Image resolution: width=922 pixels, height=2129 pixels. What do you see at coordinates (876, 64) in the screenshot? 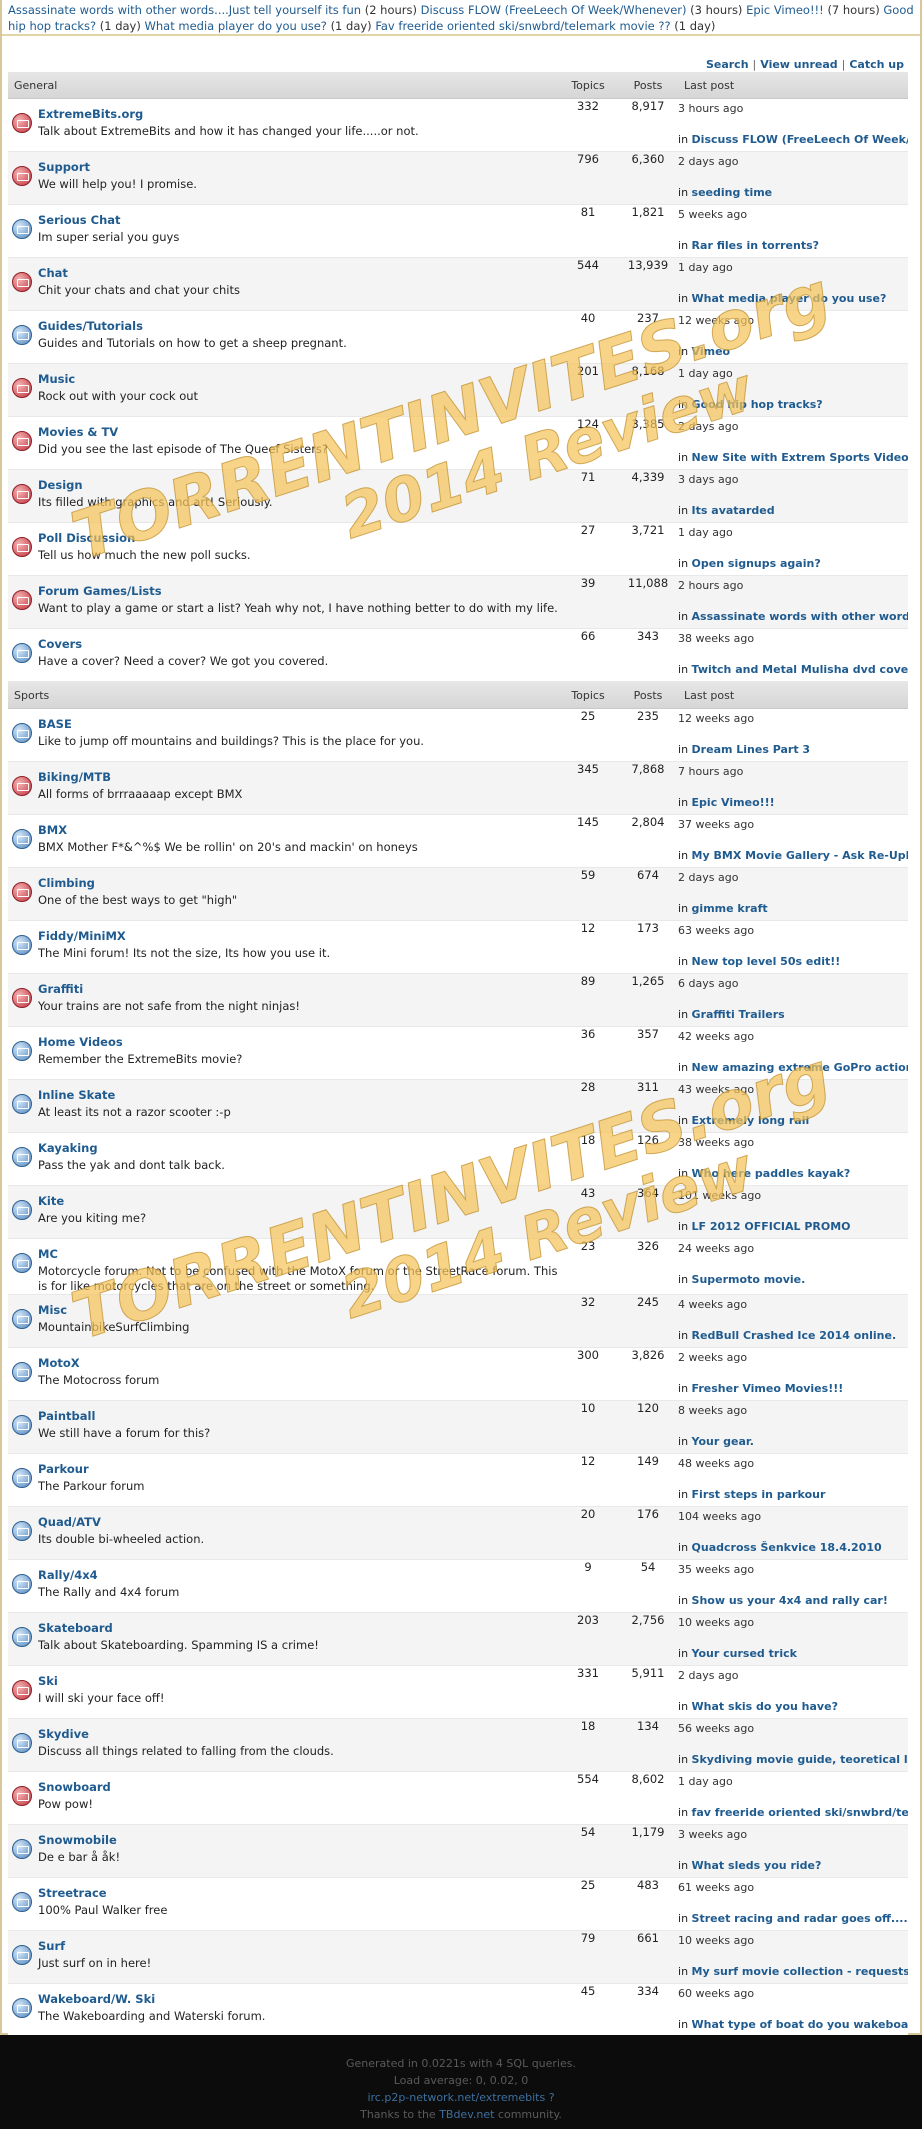
I see `catch-up-link: Catch up` at bounding box center [876, 64].